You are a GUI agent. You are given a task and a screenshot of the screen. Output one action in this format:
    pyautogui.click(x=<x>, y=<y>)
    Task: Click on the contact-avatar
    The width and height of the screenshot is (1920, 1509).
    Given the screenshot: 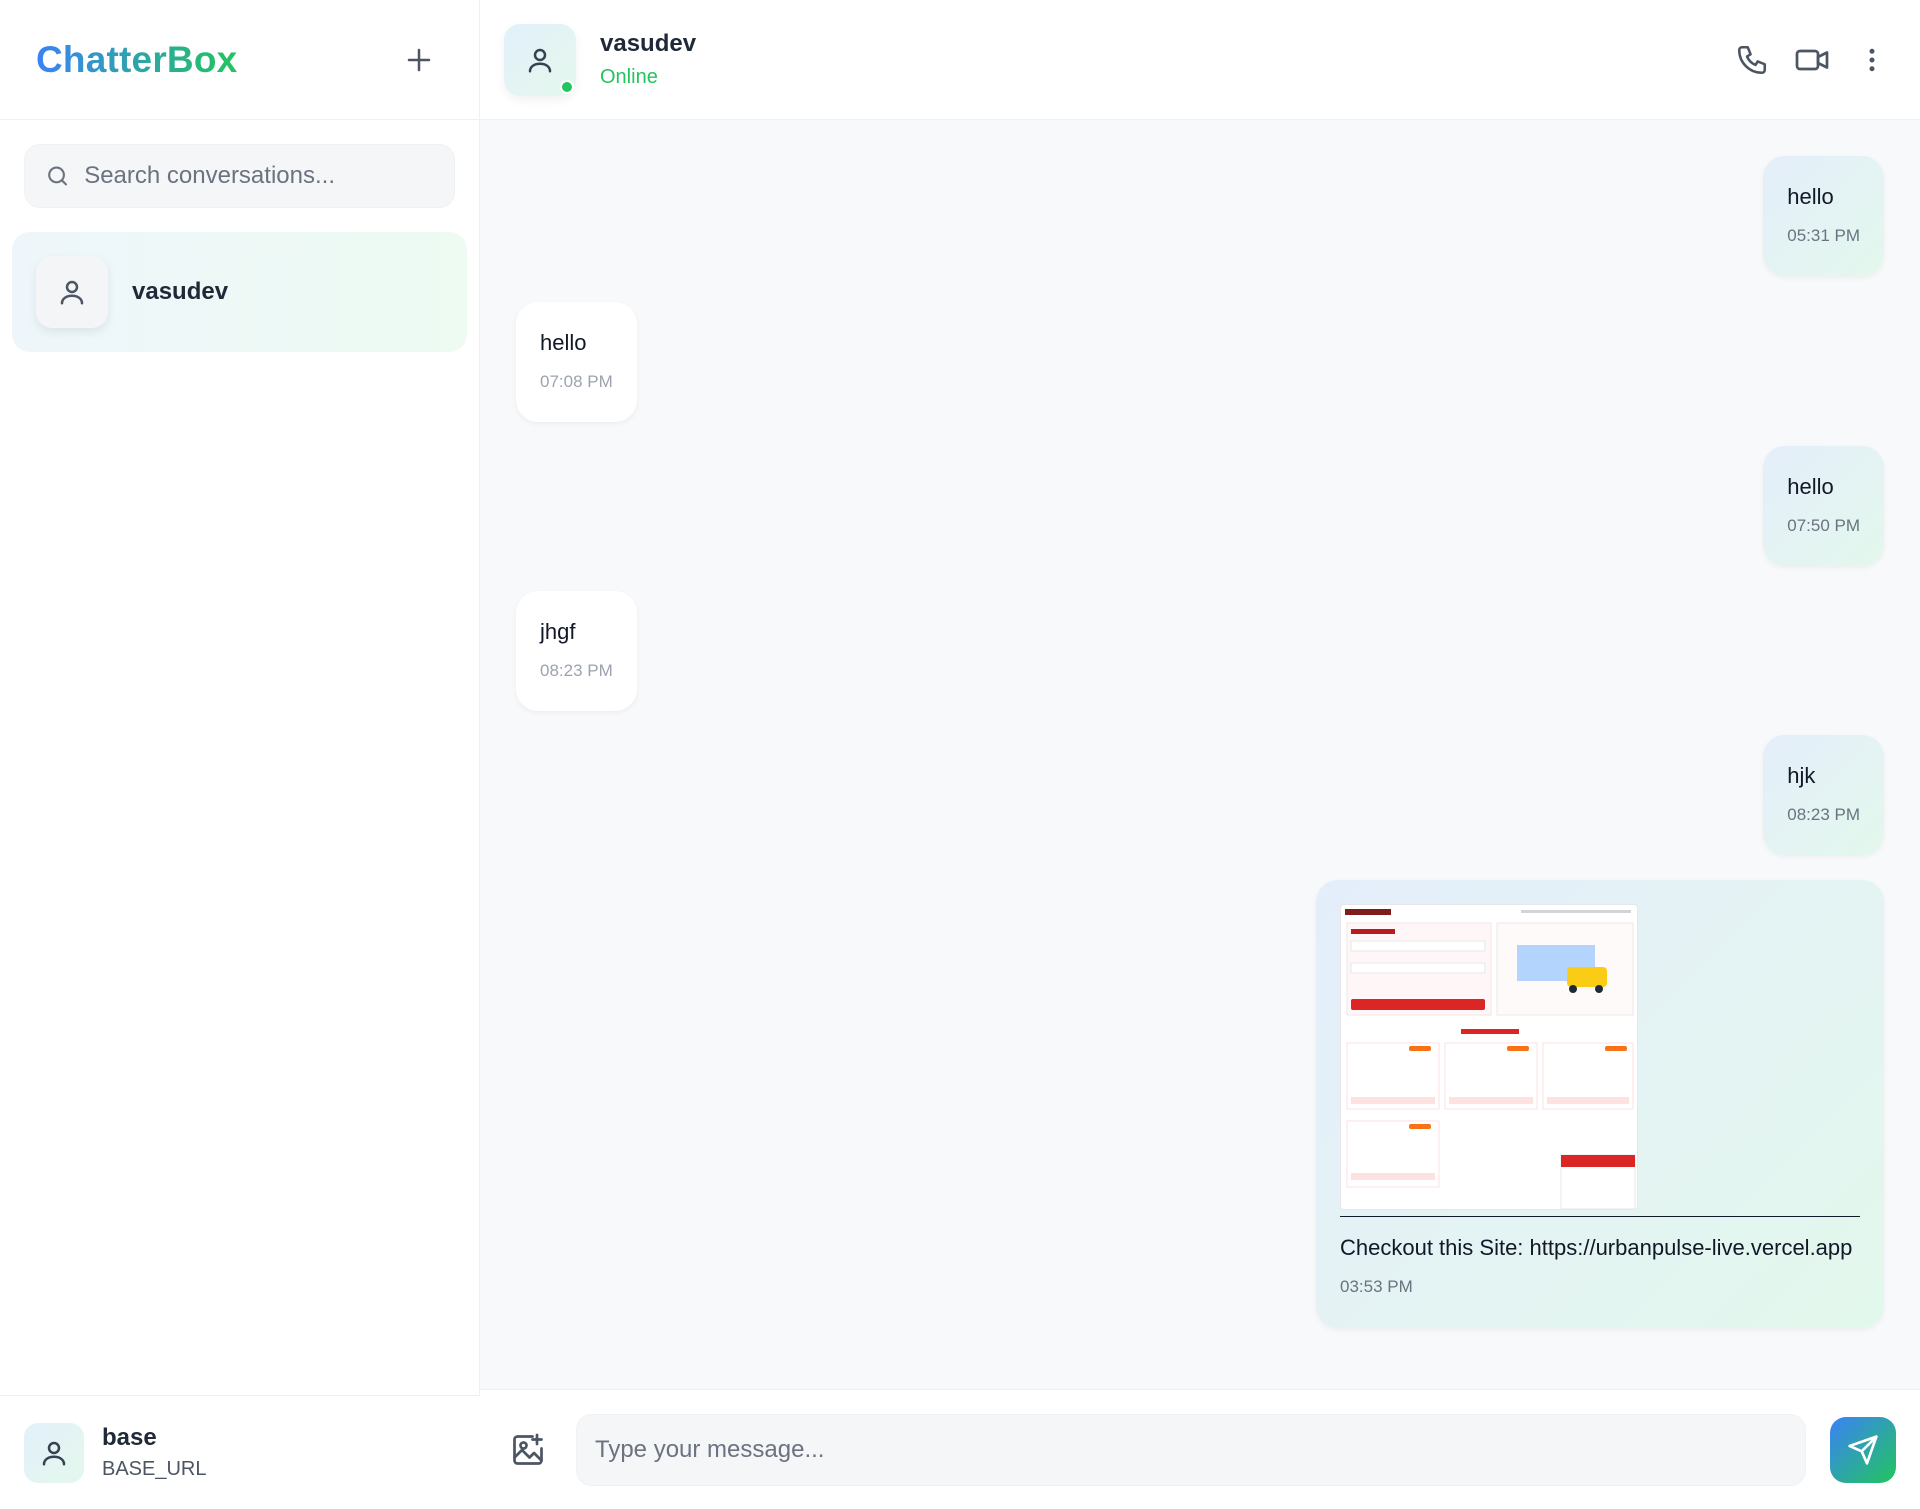 What is the action you would take?
    pyautogui.click(x=540, y=59)
    